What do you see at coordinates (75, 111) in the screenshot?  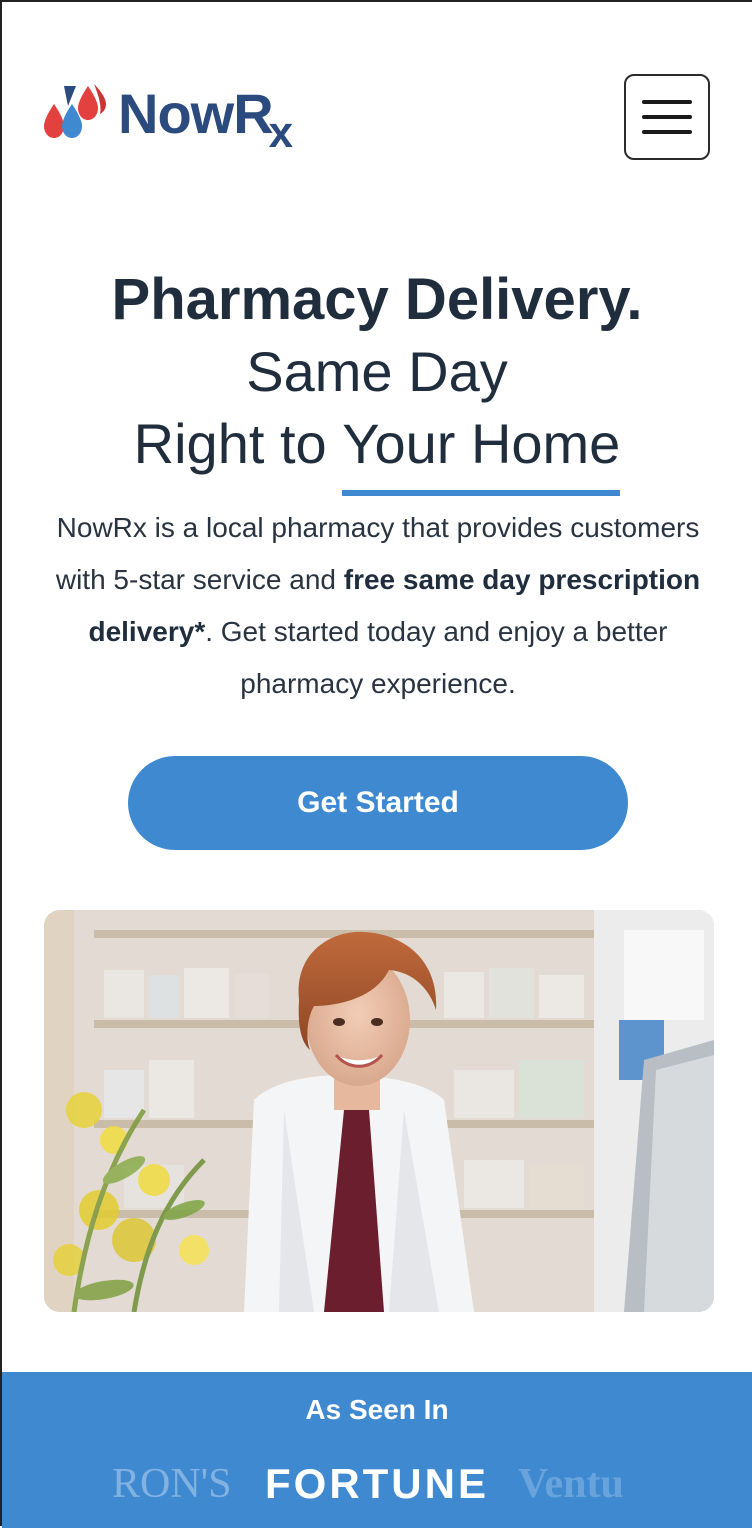 I see `logo-drops-icon` at bounding box center [75, 111].